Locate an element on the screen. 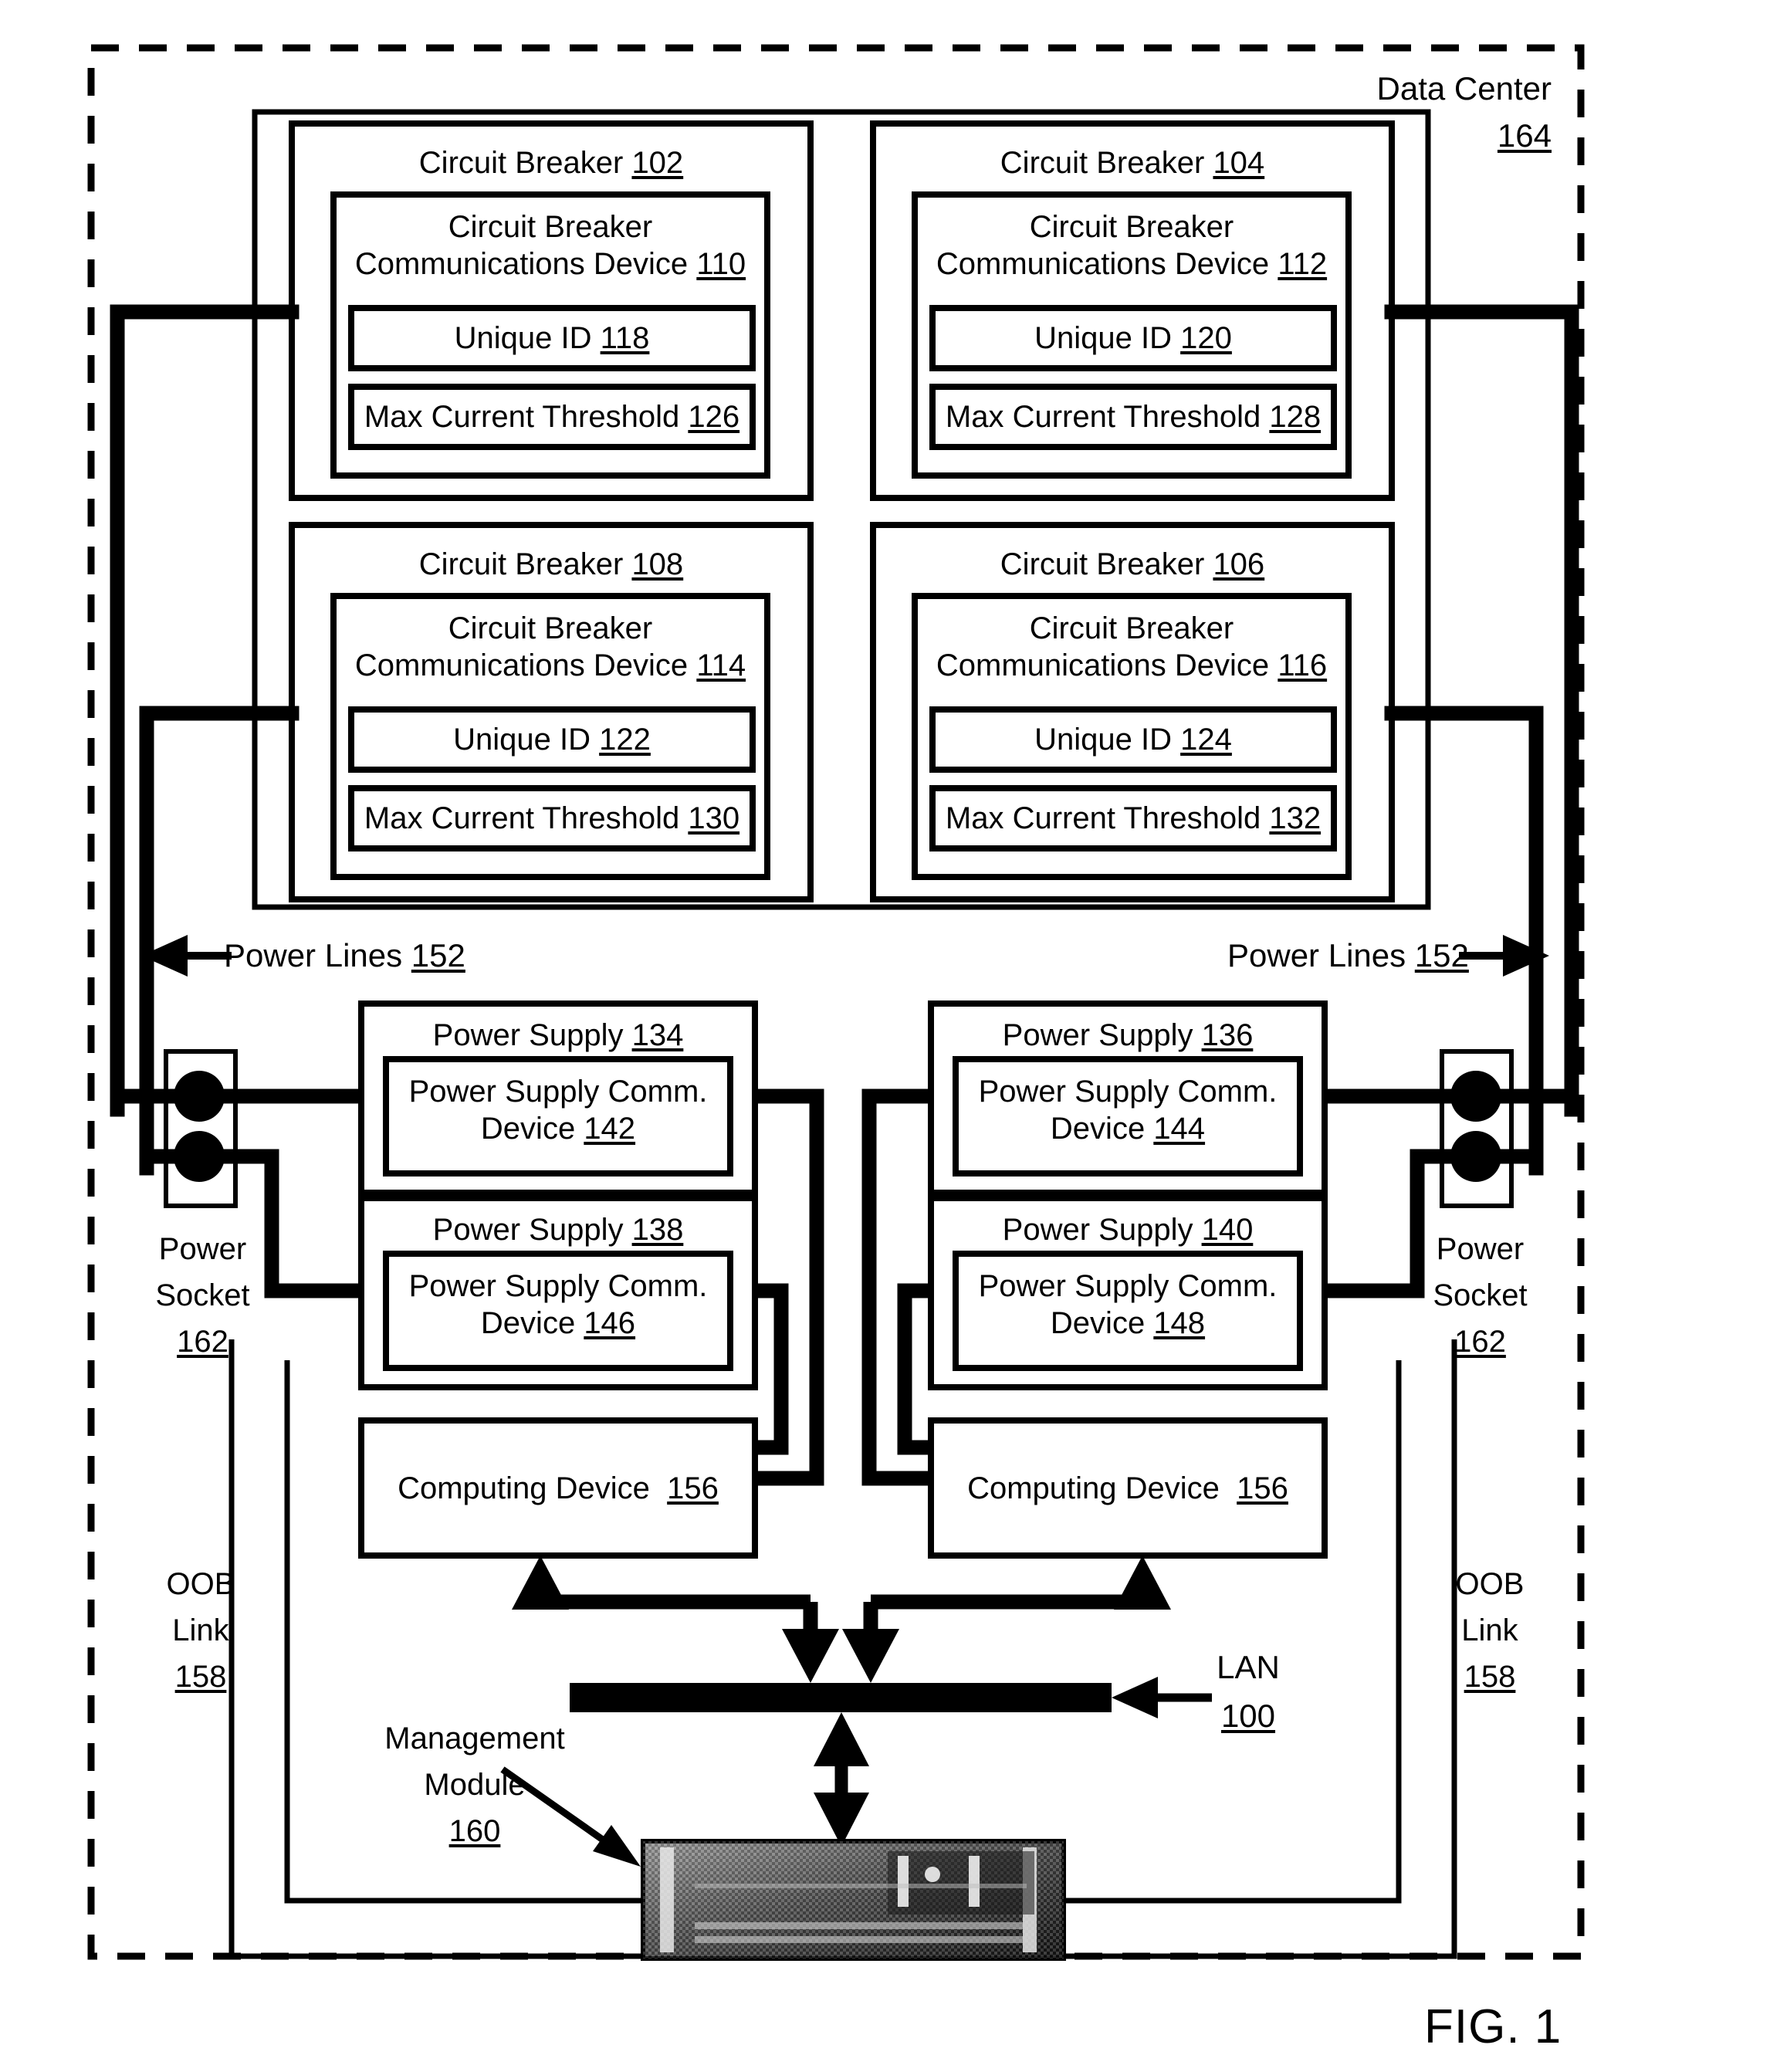  management-module-line1: Management is located at coordinates (474, 1739).